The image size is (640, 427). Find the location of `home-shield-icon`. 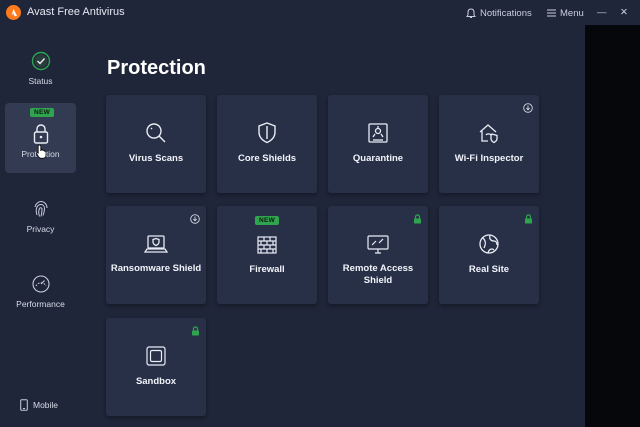

home-shield-icon is located at coordinates (489, 133).